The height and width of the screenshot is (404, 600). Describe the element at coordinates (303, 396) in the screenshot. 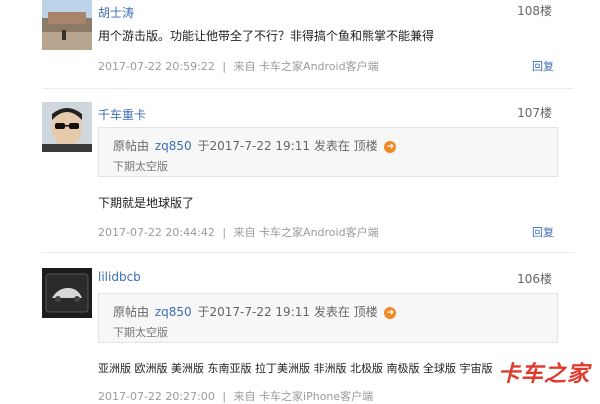

I see `source-label: 来自 卡车之家iPhone客户端` at that location.